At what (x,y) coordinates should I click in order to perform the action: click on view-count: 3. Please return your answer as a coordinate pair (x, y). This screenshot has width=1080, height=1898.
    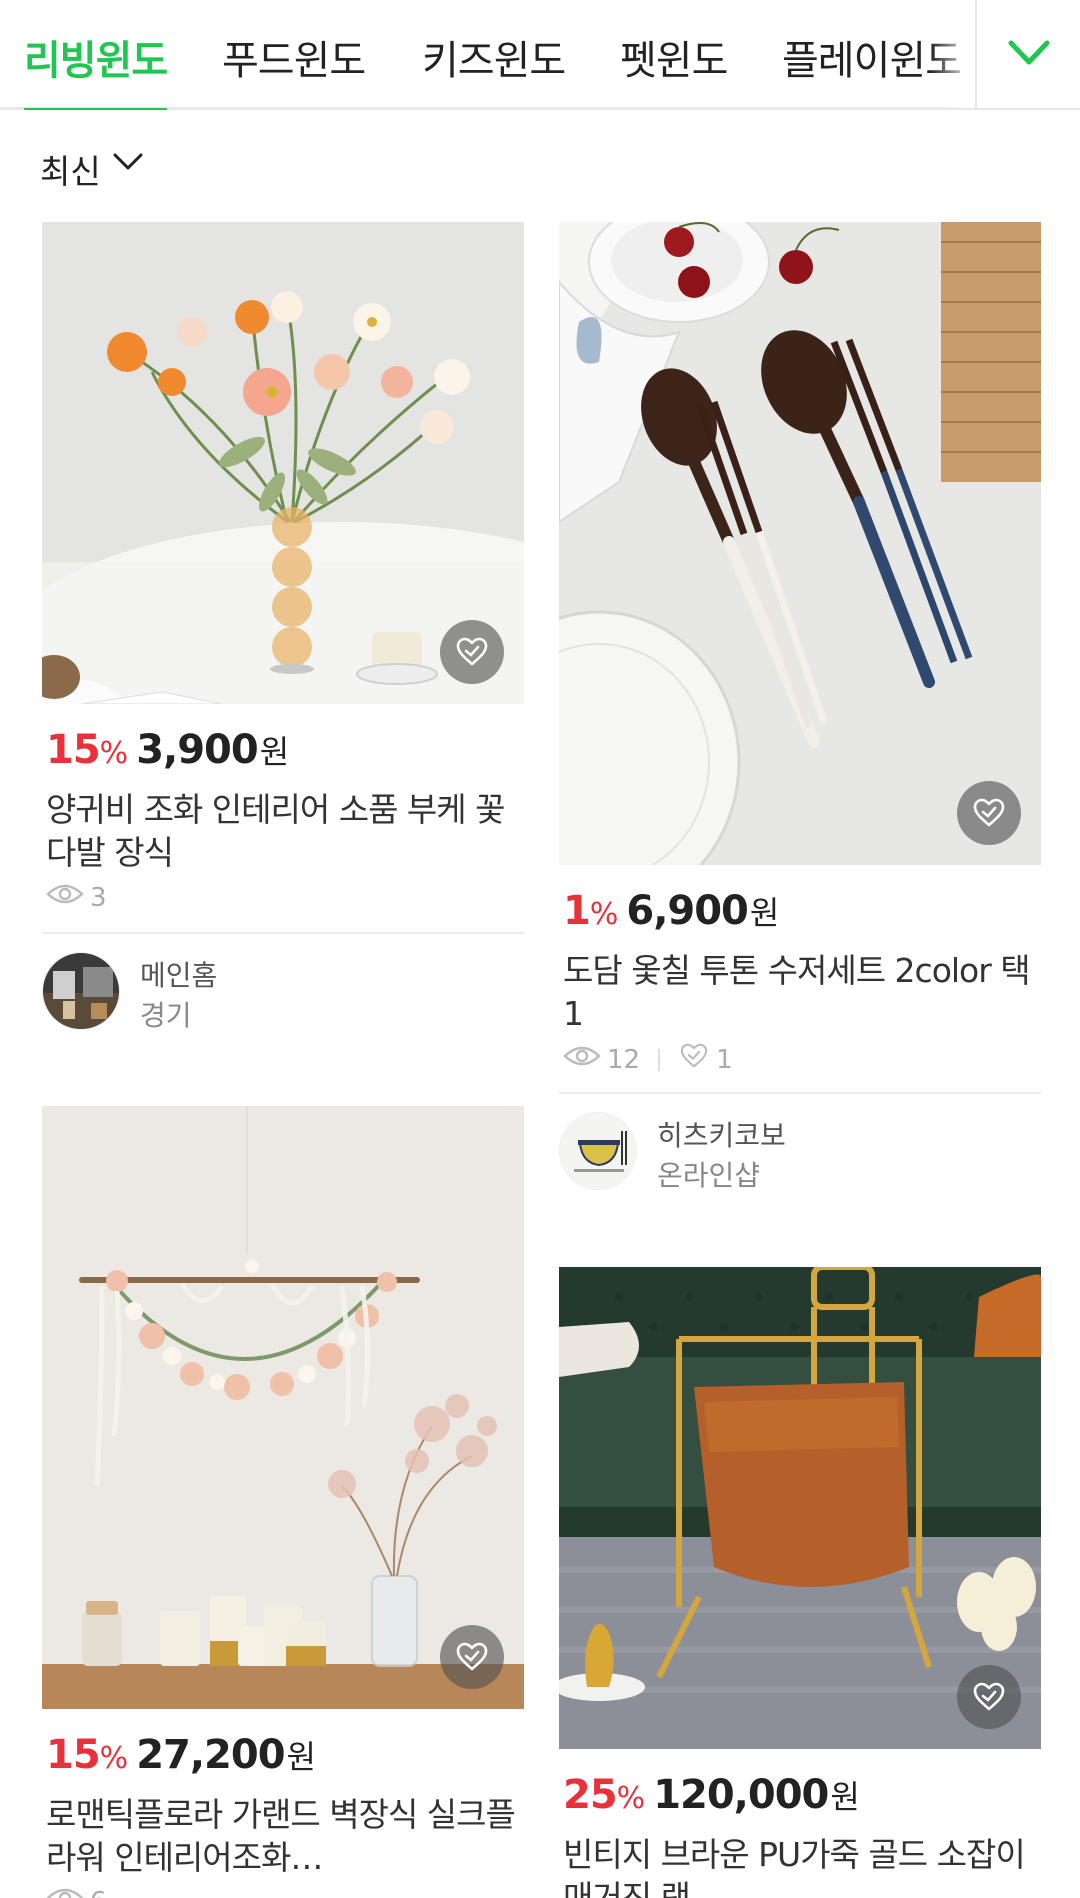
    Looking at the image, I should click on (98, 897).